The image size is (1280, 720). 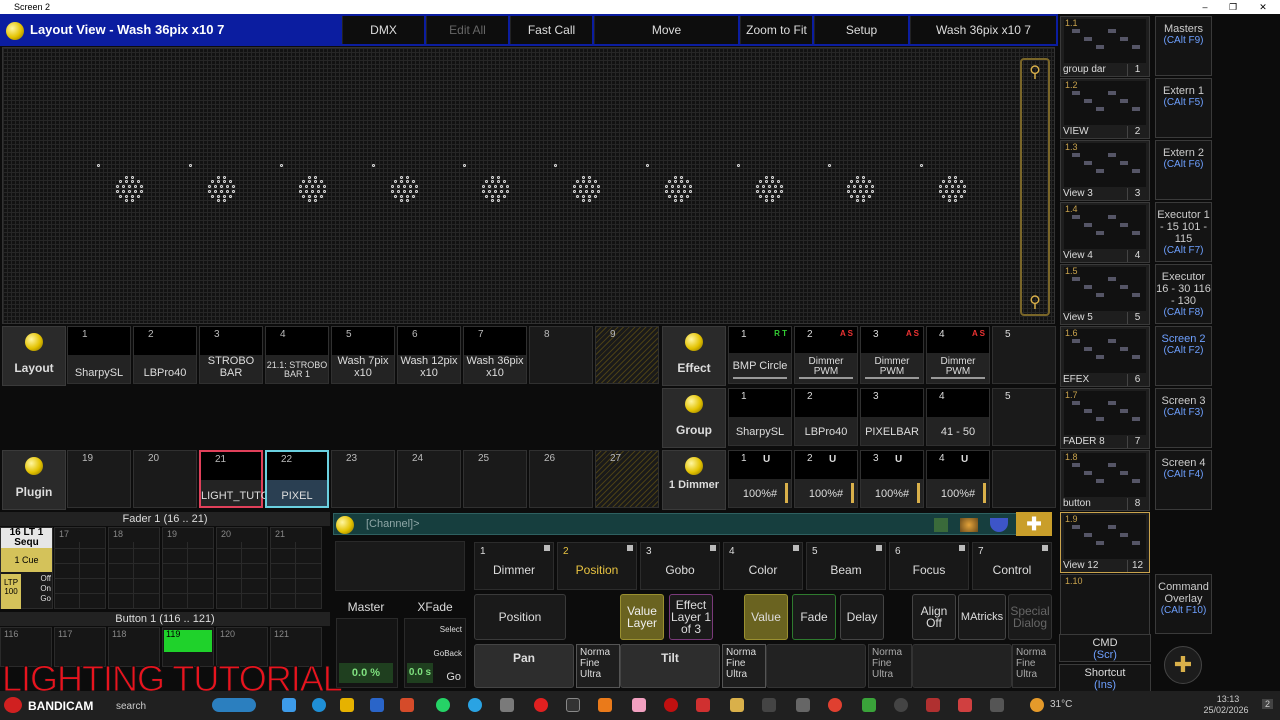 What do you see at coordinates (1034, 666) in the screenshot?
I see `encoder-4-resolution: Norma Fine Ultra` at bounding box center [1034, 666].